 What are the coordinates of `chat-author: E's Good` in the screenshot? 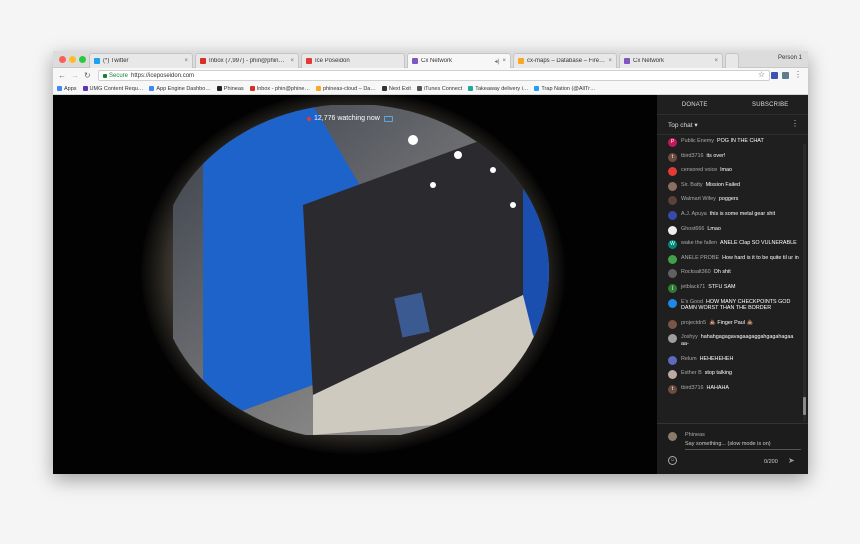 It's located at (692, 302).